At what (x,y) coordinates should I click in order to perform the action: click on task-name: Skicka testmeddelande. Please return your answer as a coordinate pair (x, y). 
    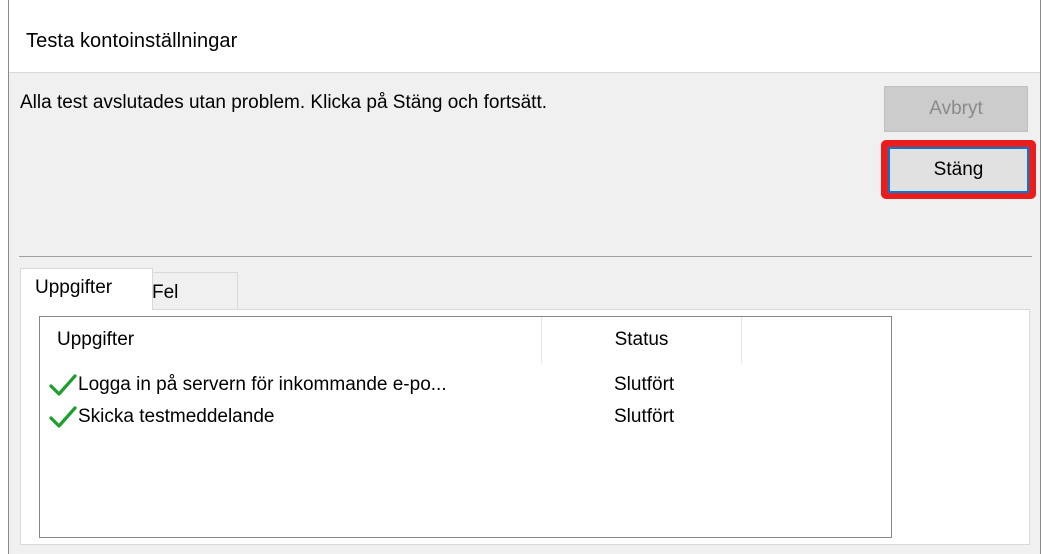
    Looking at the image, I should click on (176, 416).